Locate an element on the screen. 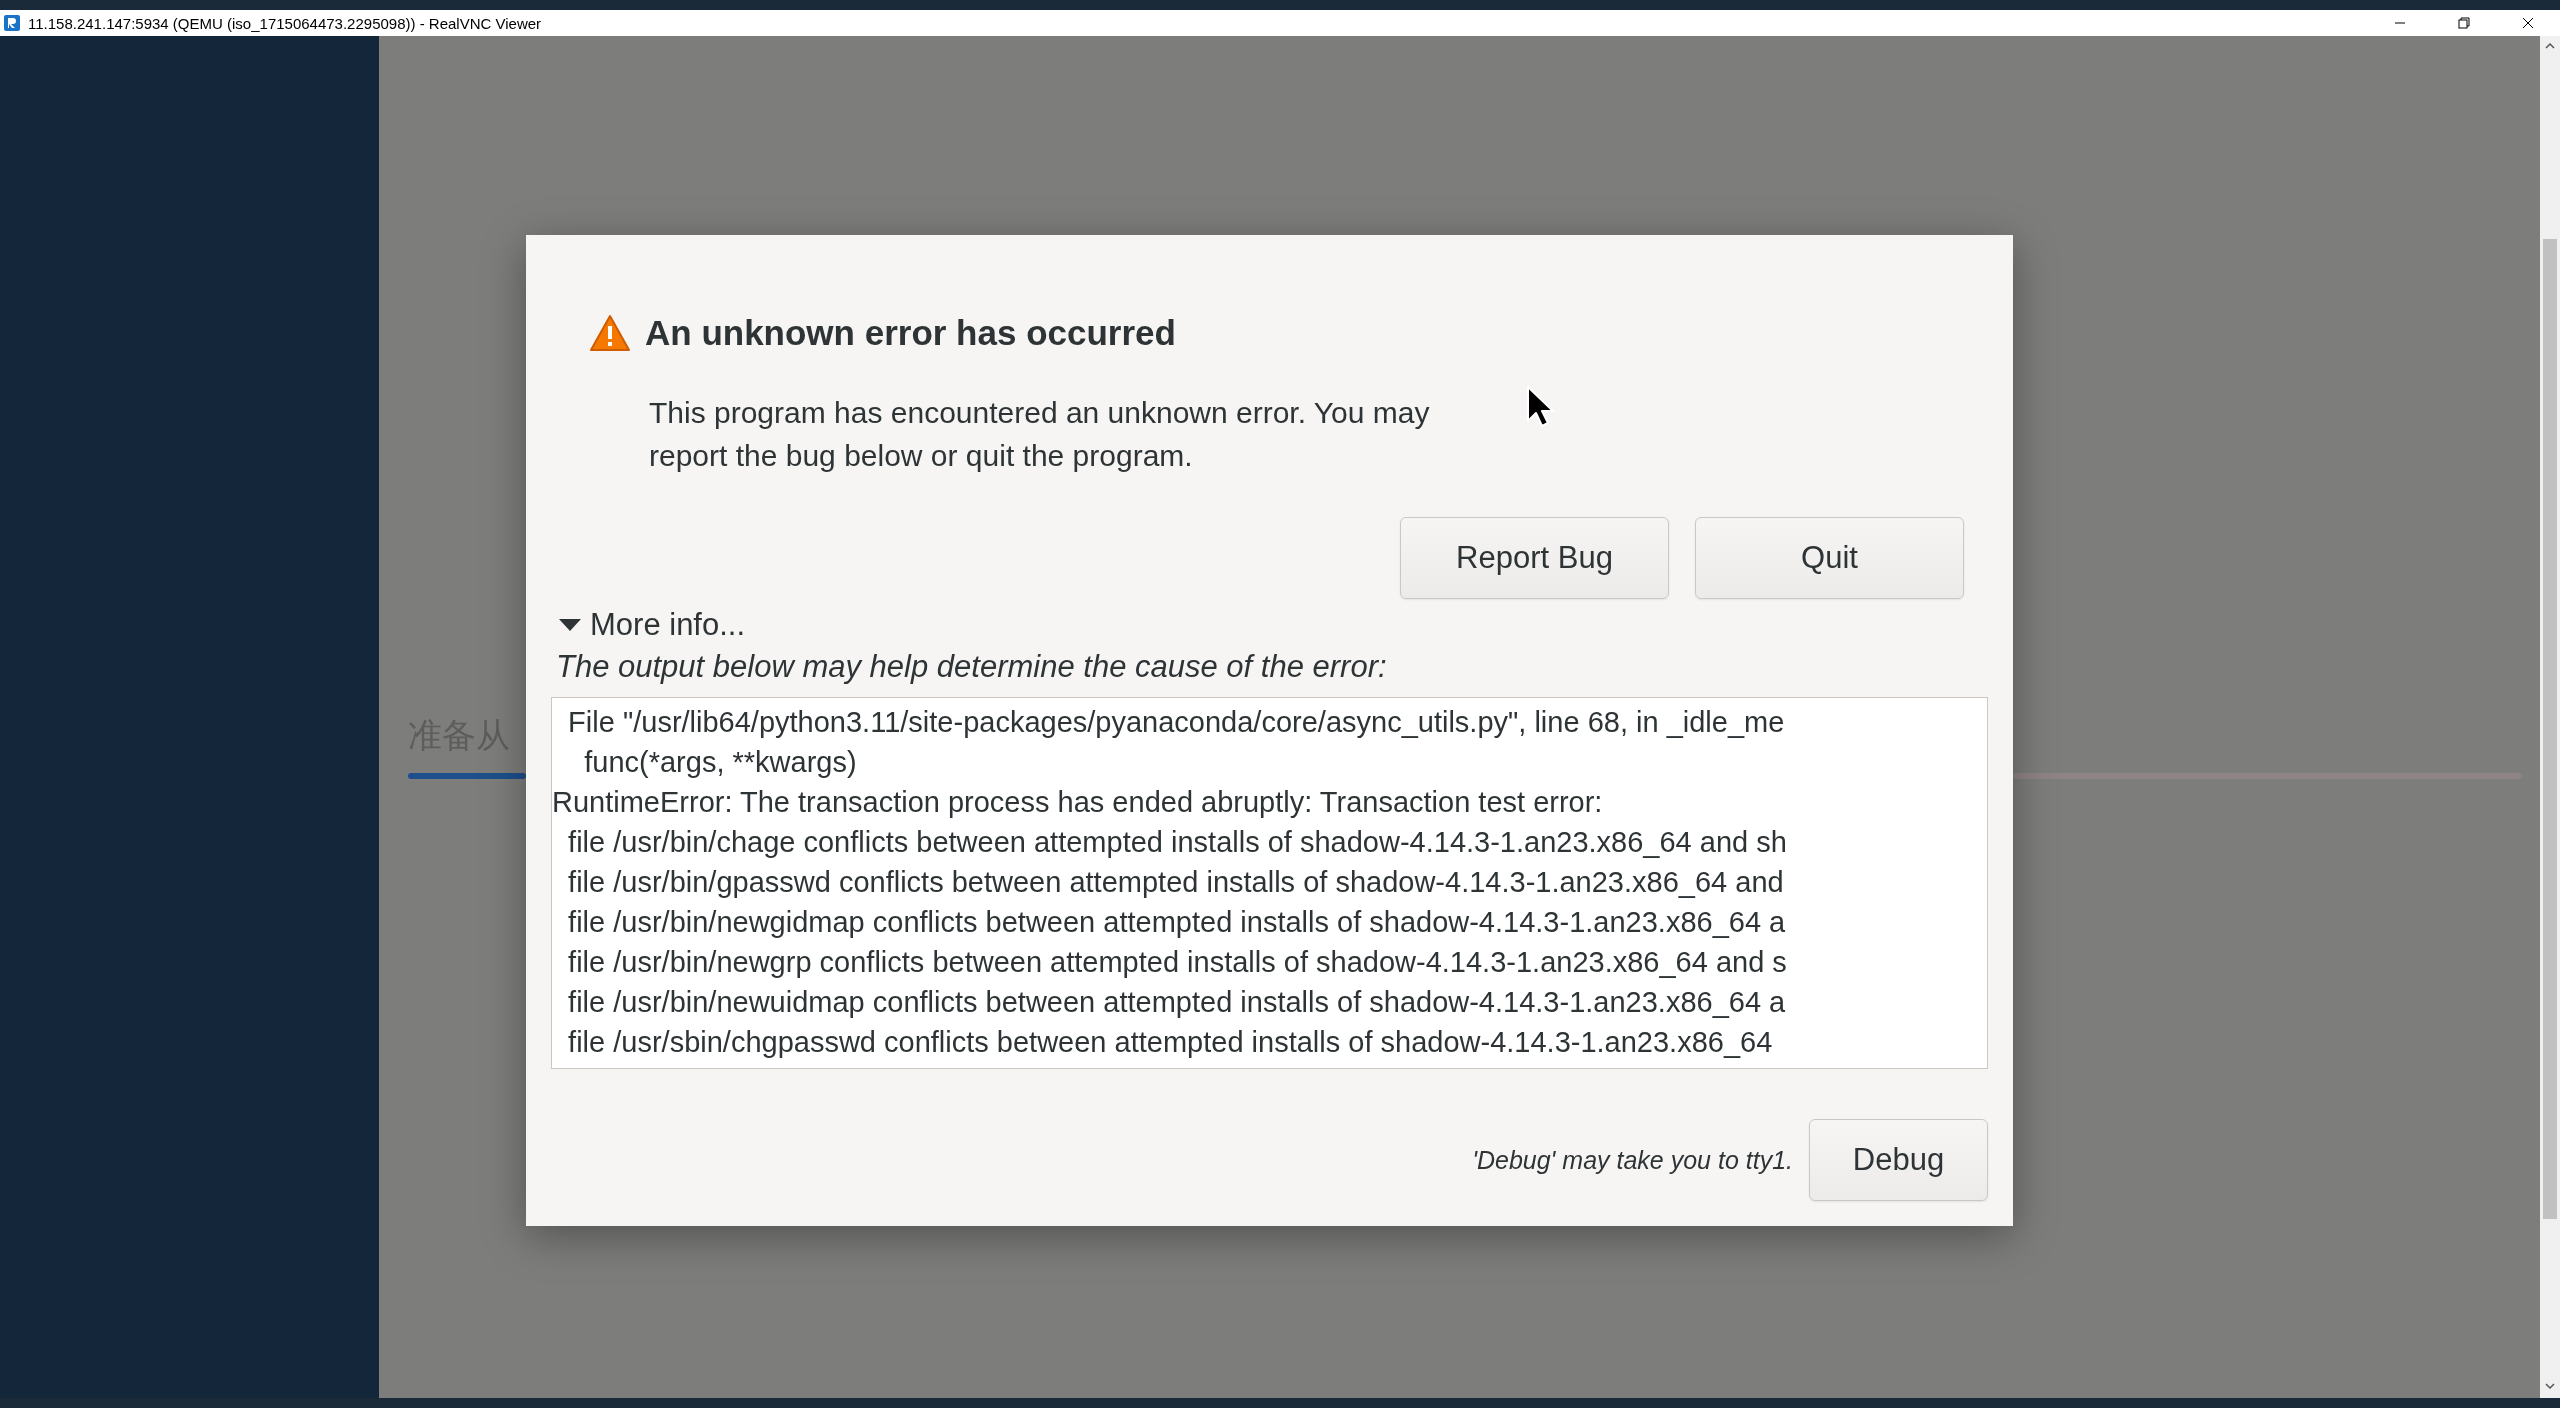  output-line: file /usr/bin/gpasswd conflicts between attempted installs of shadow-4.14.3-1.an23.x86_64 and is located at coordinates (1176, 882).